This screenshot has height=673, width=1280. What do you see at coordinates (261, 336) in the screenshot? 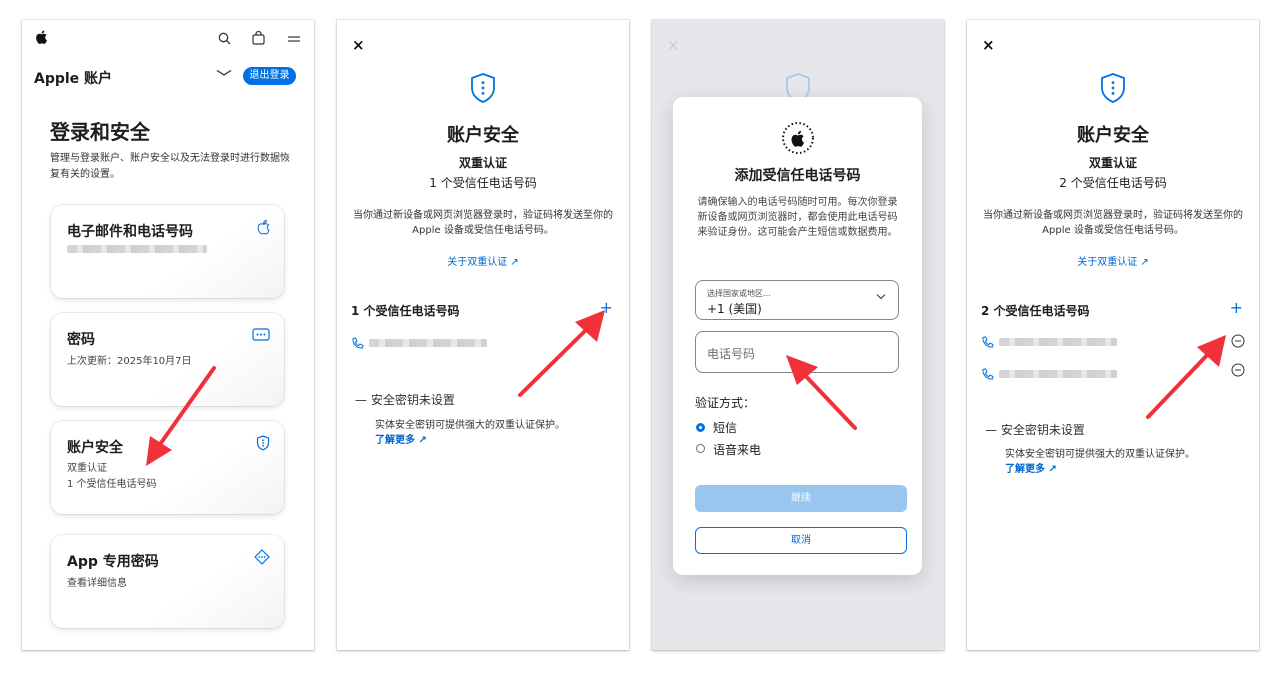
I see `password-dots-icon` at bounding box center [261, 336].